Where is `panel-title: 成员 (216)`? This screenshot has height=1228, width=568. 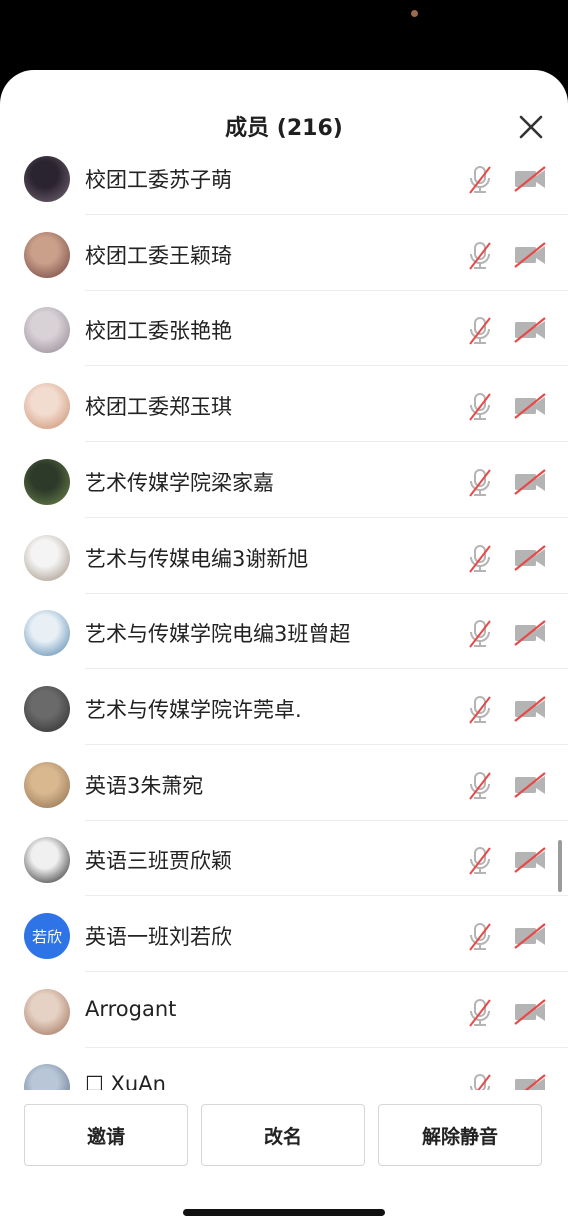
panel-title: 成员 (216) is located at coordinates (284, 128).